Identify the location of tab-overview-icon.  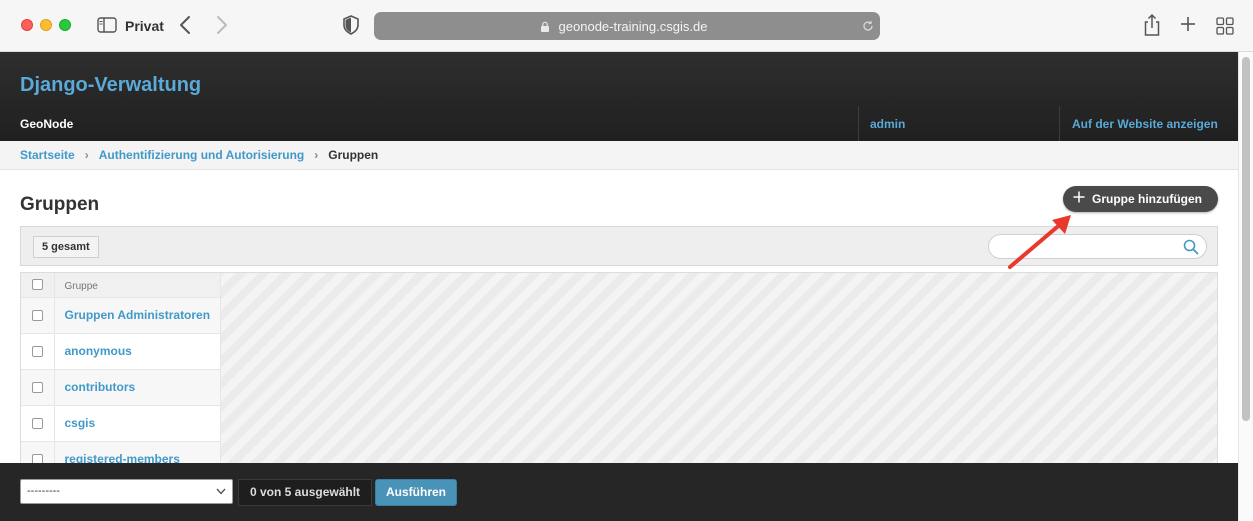
(1225, 26).